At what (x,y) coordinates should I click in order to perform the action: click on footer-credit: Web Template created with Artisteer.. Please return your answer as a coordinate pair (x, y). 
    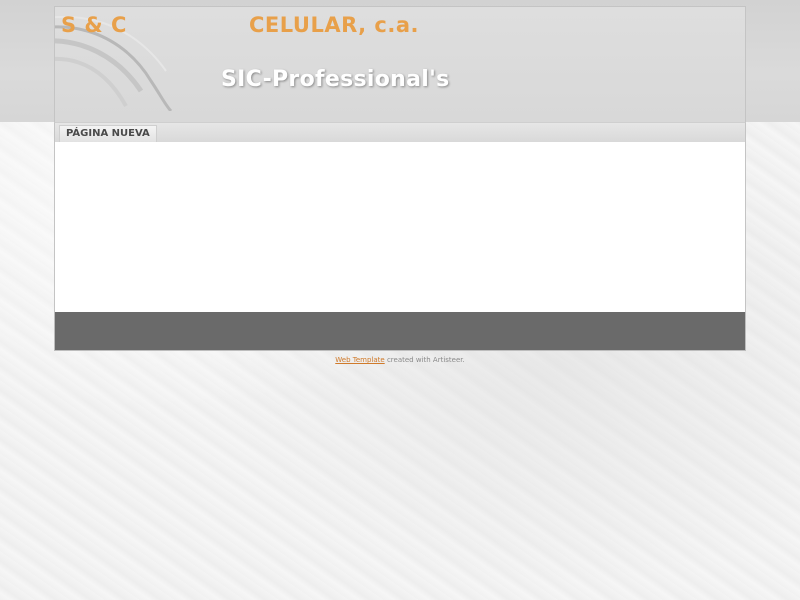
    Looking at the image, I should click on (400, 360).